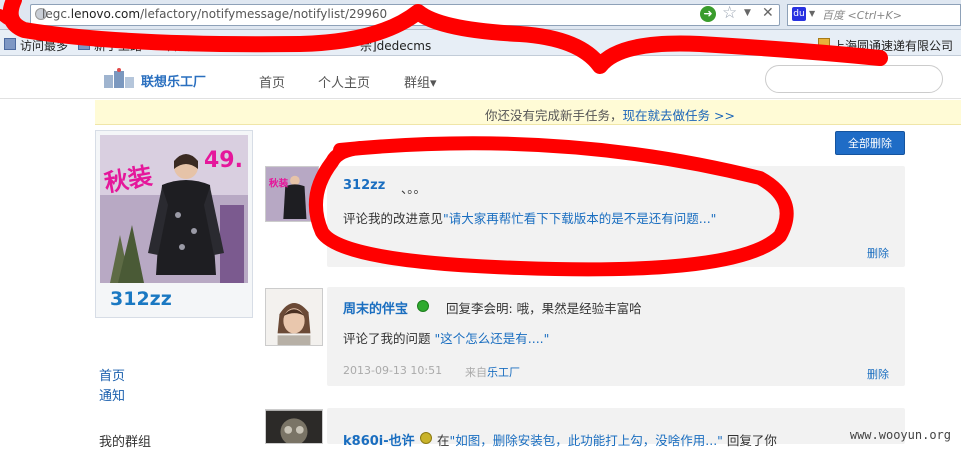 The height and width of the screenshot is (450, 961). What do you see at coordinates (174, 209) in the screenshot?
I see `profile-photo: 秋装 49.` at bounding box center [174, 209].